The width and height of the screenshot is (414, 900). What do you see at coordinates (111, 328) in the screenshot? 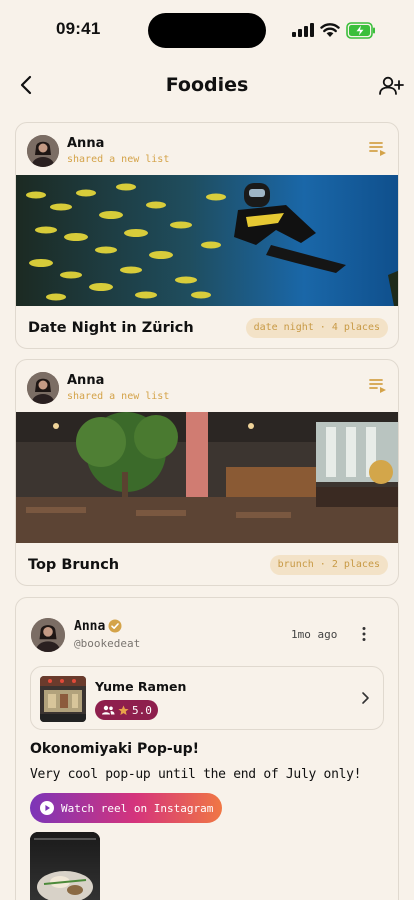
I see `list-title: Date Night in Zürich` at bounding box center [111, 328].